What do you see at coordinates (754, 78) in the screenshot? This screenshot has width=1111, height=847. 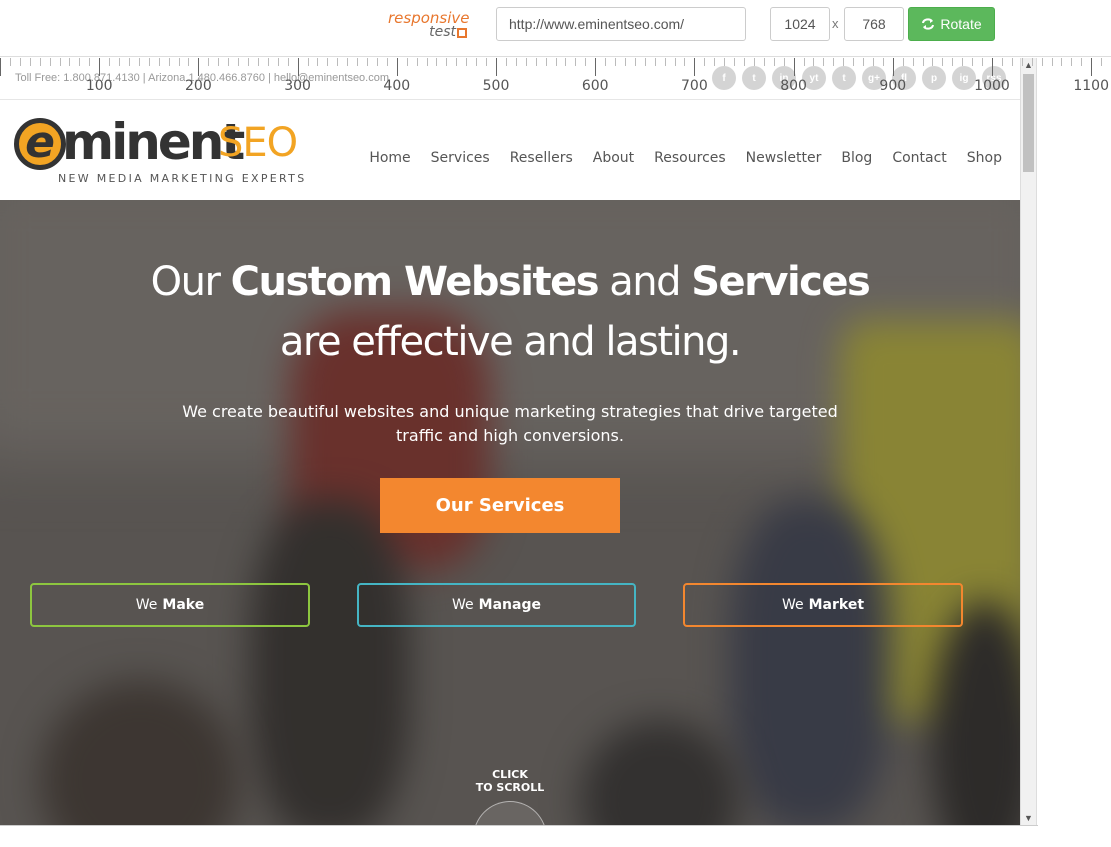 I see `twitter-icon: t` at bounding box center [754, 78].